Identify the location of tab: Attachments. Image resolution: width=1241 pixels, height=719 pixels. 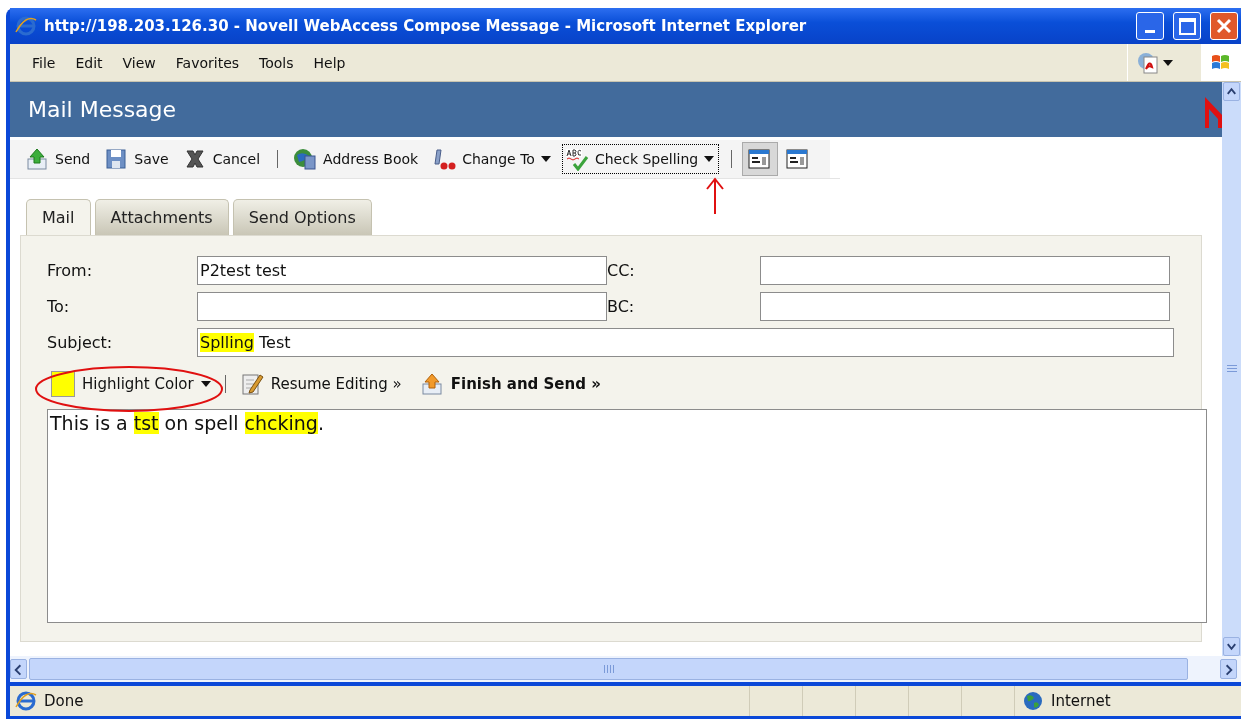
(161, 217).